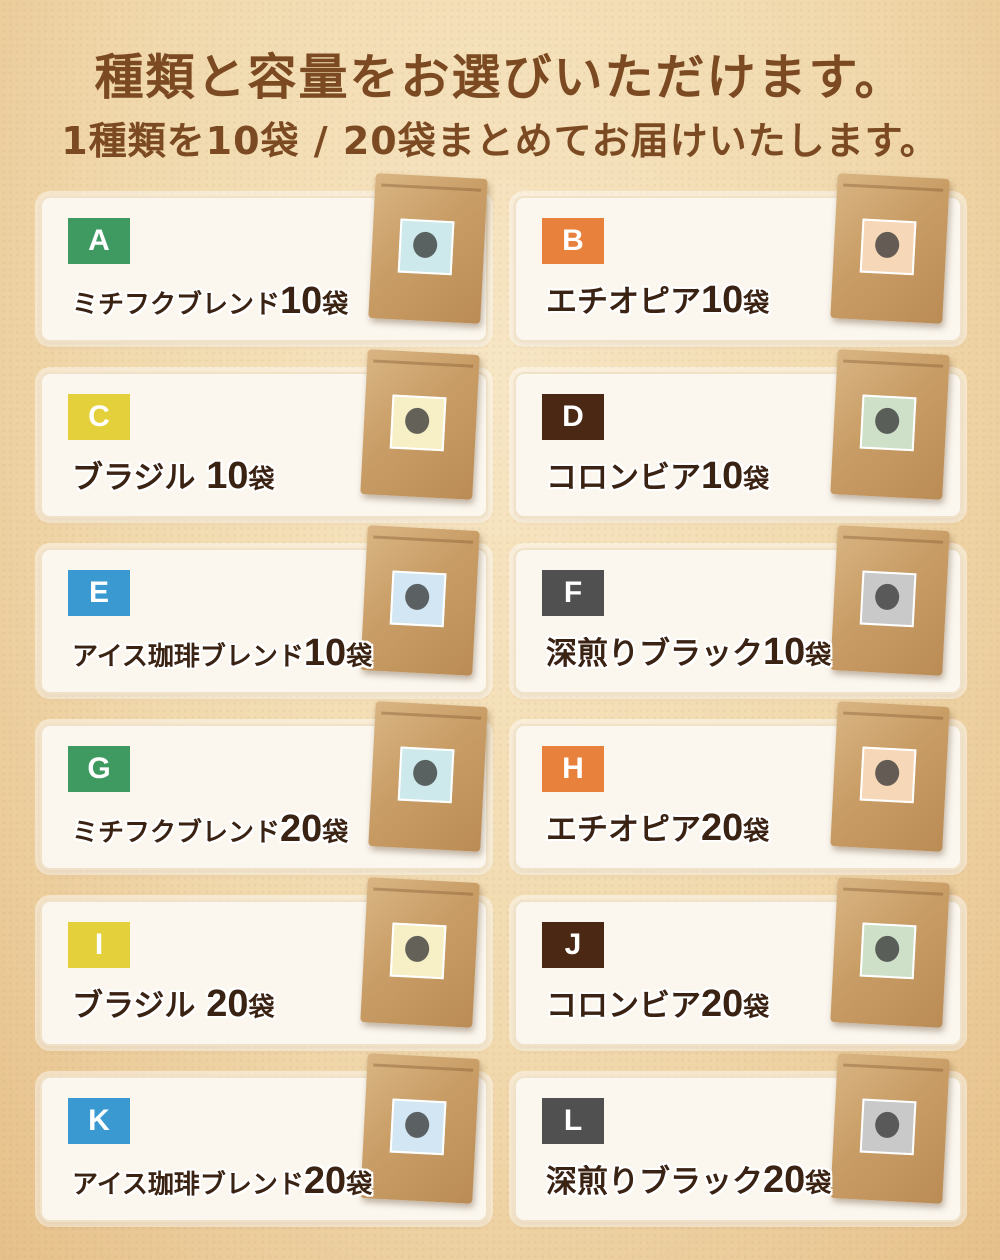 The width and height of the screenshot is (1000, 1260). What do you see at coordinates (99, 241) in the screenshot?
I see `option-badge: A` at bounding box center [99, 241].